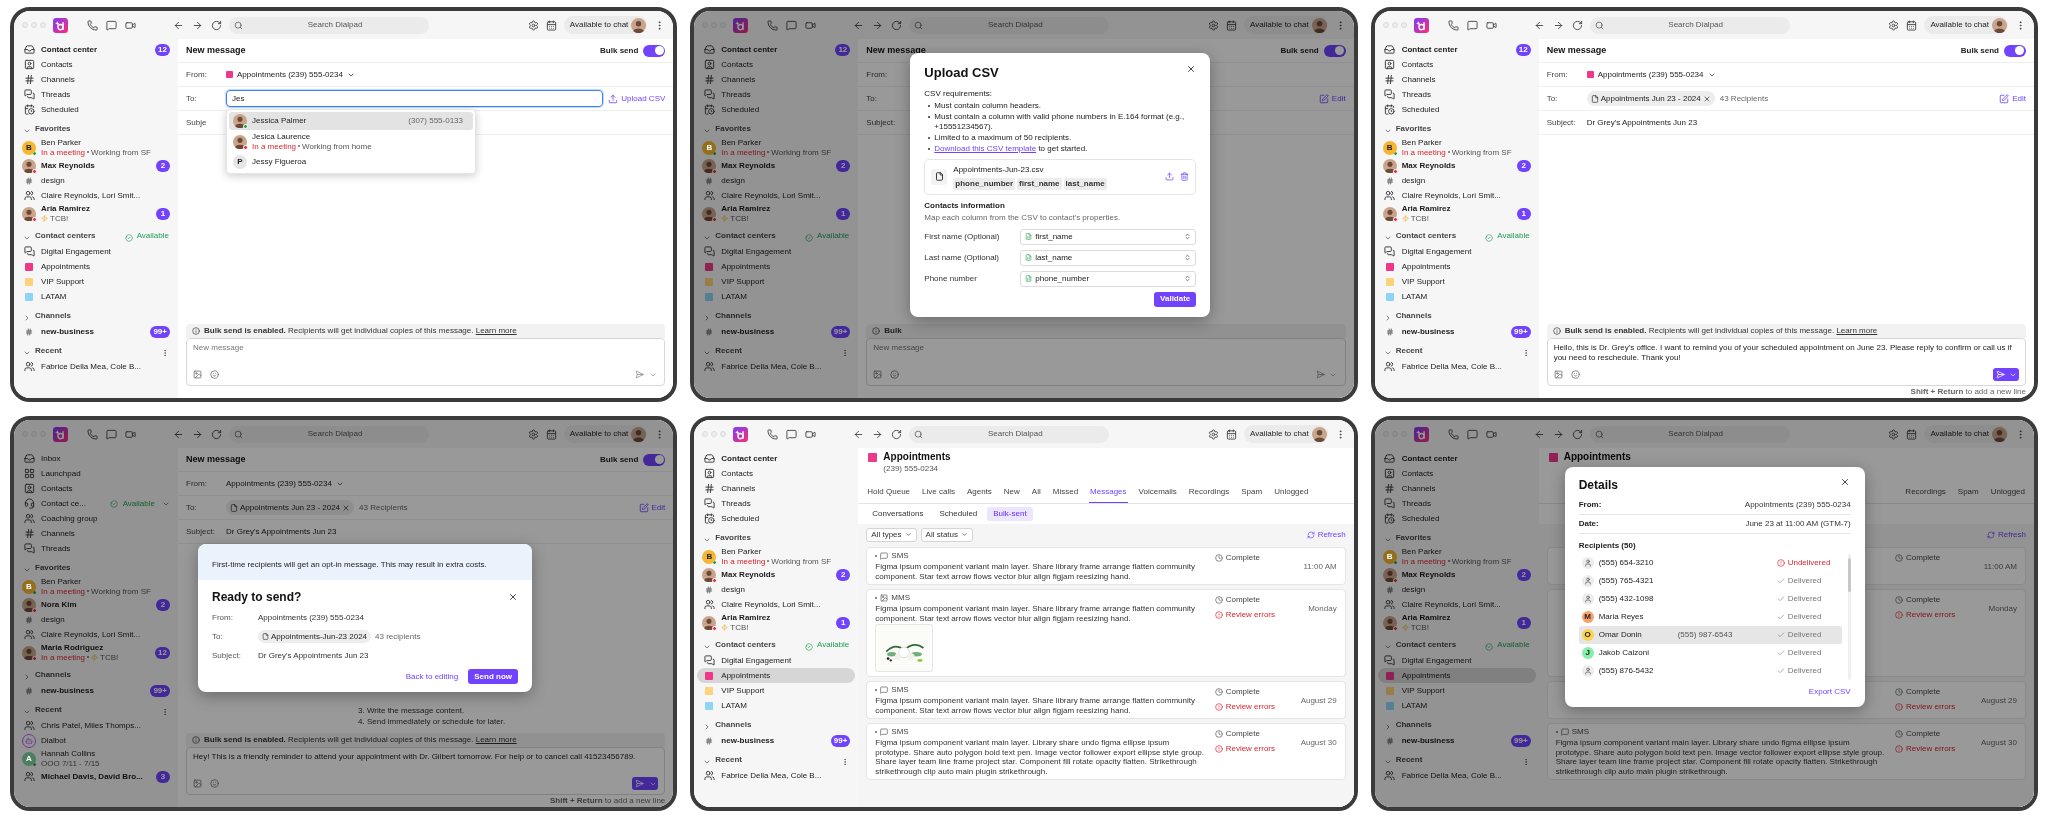 This screenshot has width=2048, height=818. What do you see at coordinates (1060, 121) in the screenshot?
I see `requirement-text: Must contain a column with valid phone numbers in E.164 format (e.g., +15551234567).` at bounding box center [1060, 121].